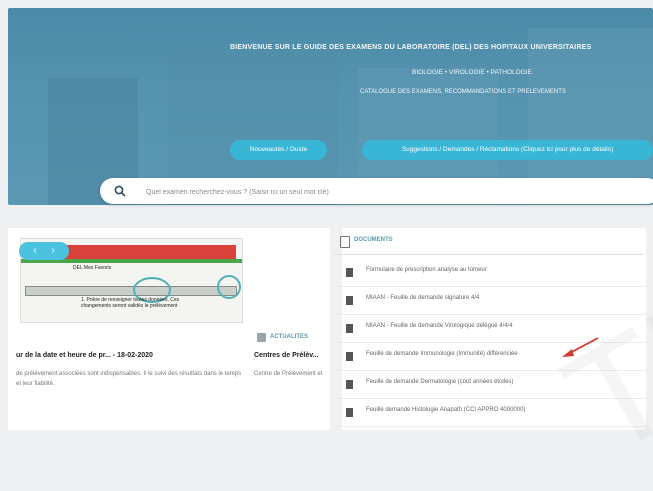 The width and height of the screenshot is (653, 491). Describe the element at coordinates (472, 72) in the screenshot. I see `hero-subtitle: BIOLOGIE • VIROLOGIE • PATHOLOGIE` at that location.